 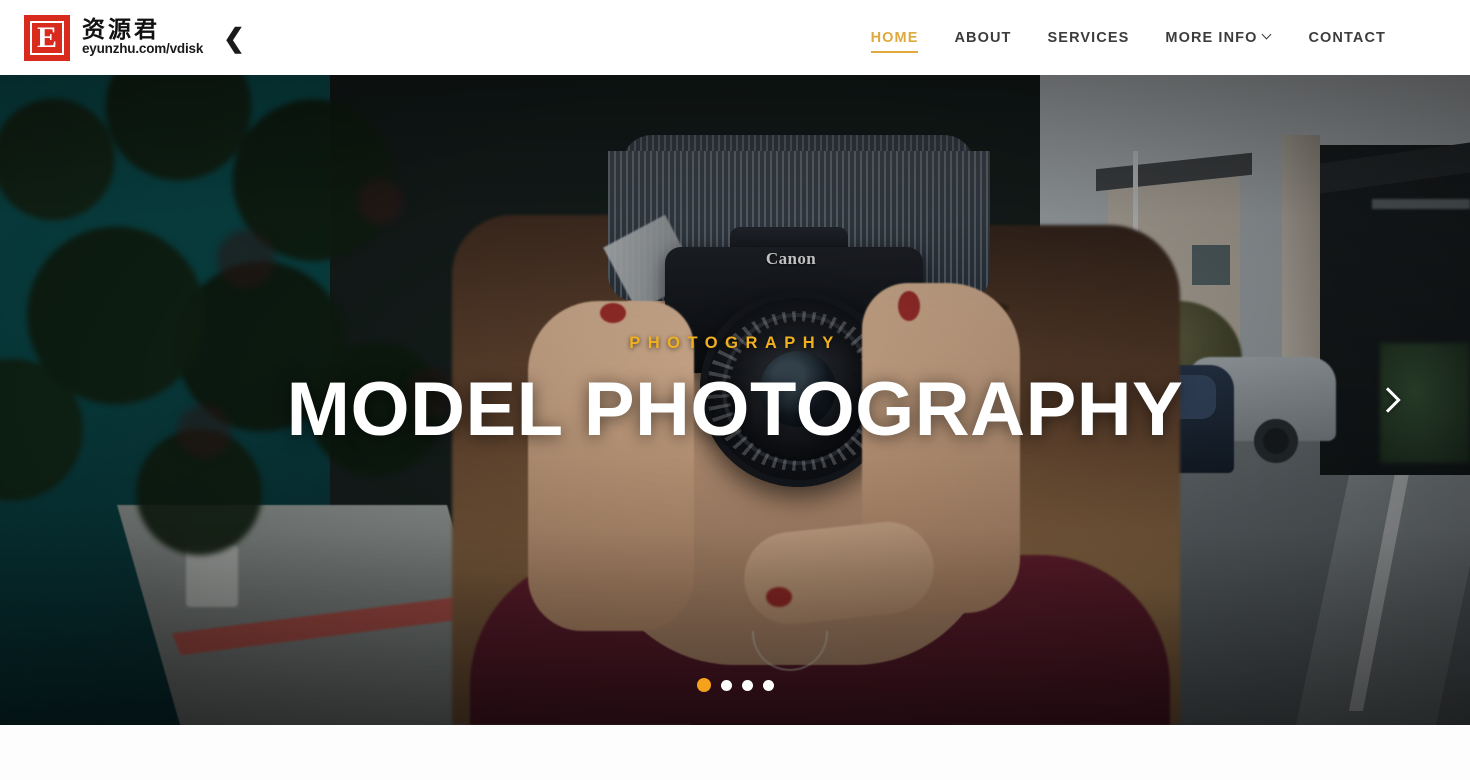 I want to click on nav-item-home: HOME, so click(x=895, y=38).